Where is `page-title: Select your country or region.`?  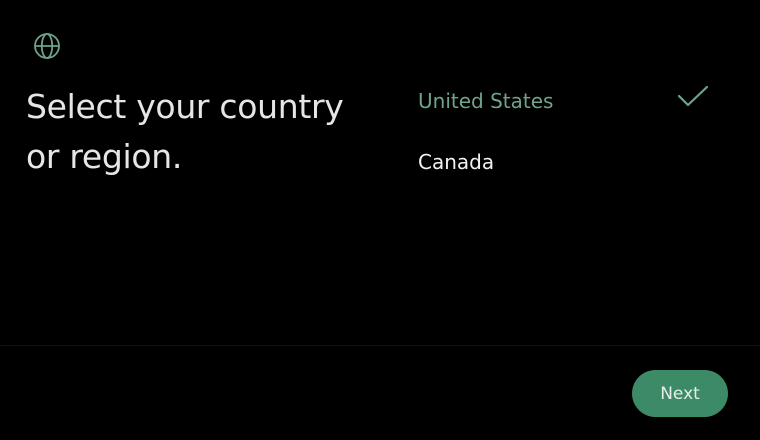 page-title: Select your country or region. is located at coordinates (185, 131).